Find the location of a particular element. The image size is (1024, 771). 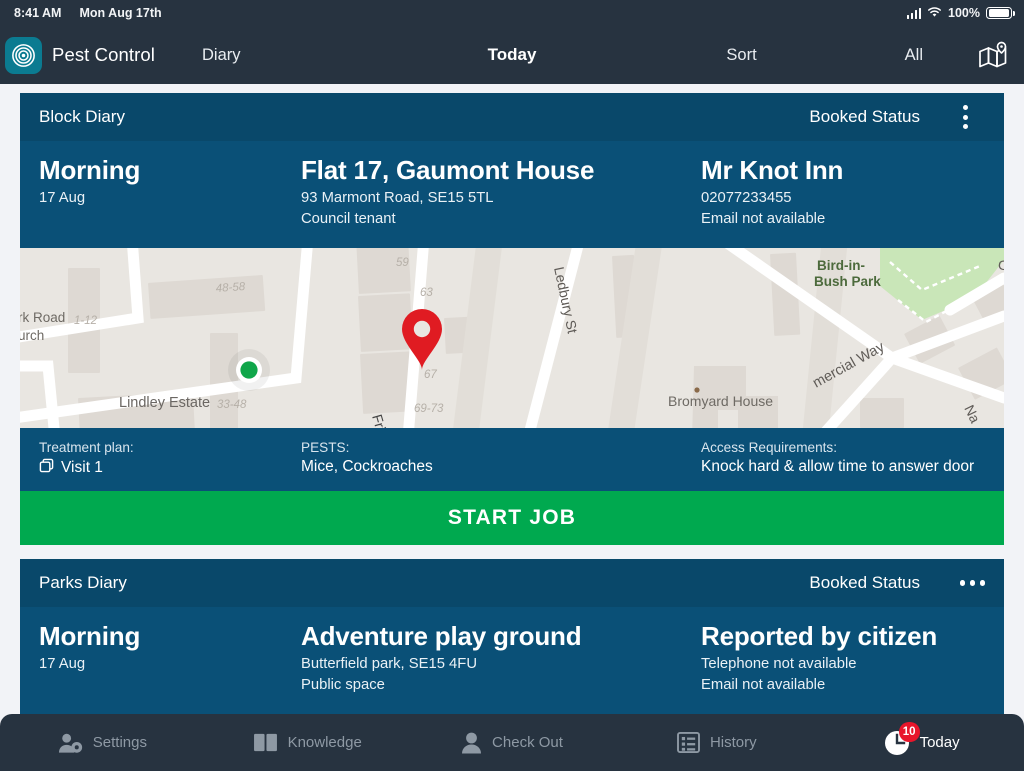

svg-text: 67 is located at coordinates (430, 375).